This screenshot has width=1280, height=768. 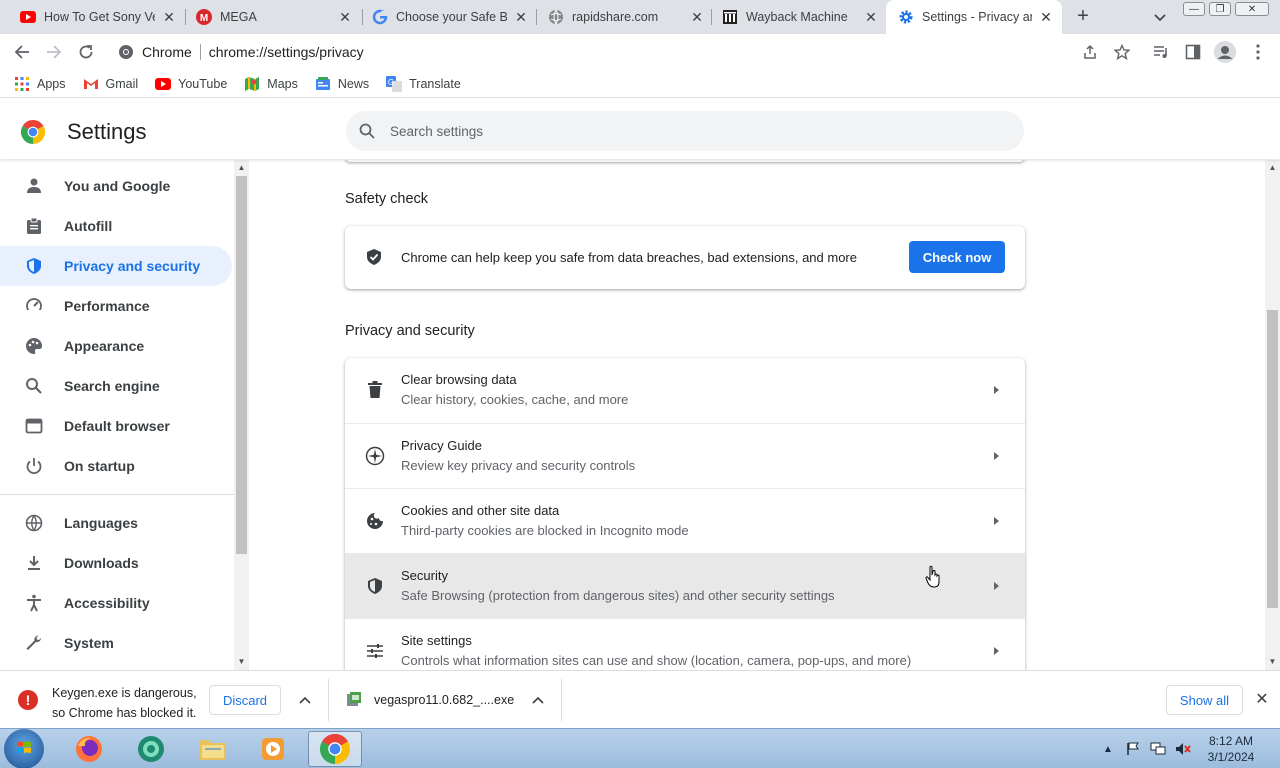 I want to click on tab-google: Choose your Safe Br ✕, so click(x=444, y=17).